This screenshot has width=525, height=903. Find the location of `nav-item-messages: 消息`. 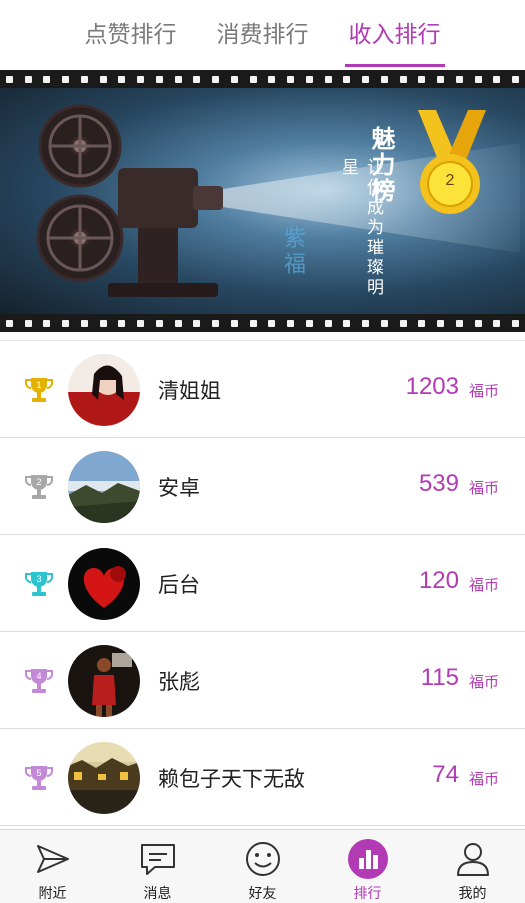

nav-item-messages: 消息 is located at coordinates (157, 866).